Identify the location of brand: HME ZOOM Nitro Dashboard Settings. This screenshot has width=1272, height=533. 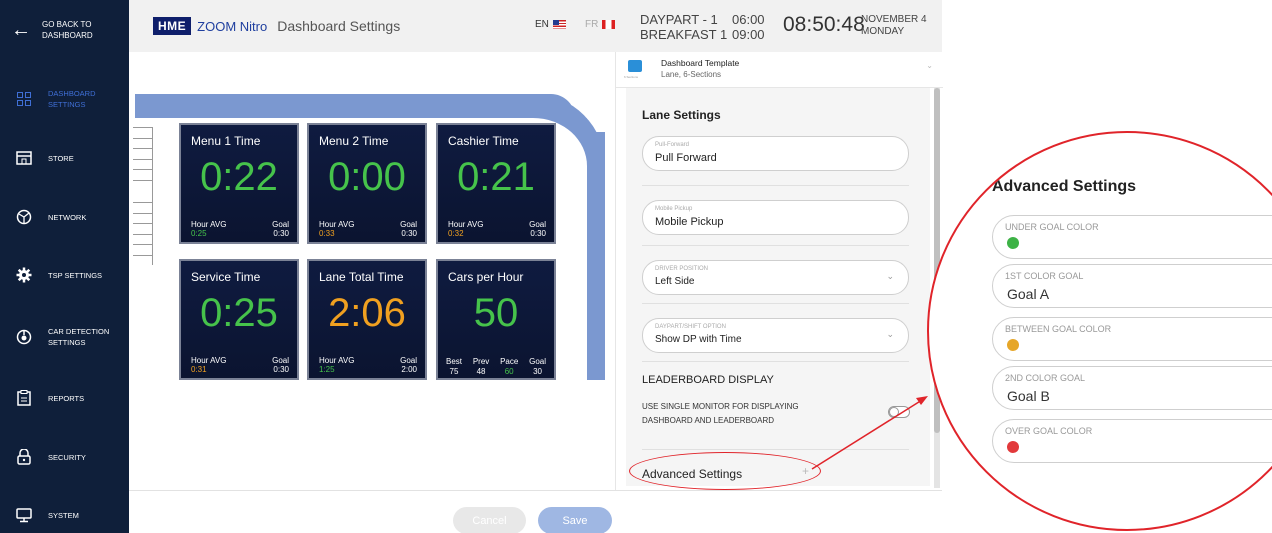
(276, 26).